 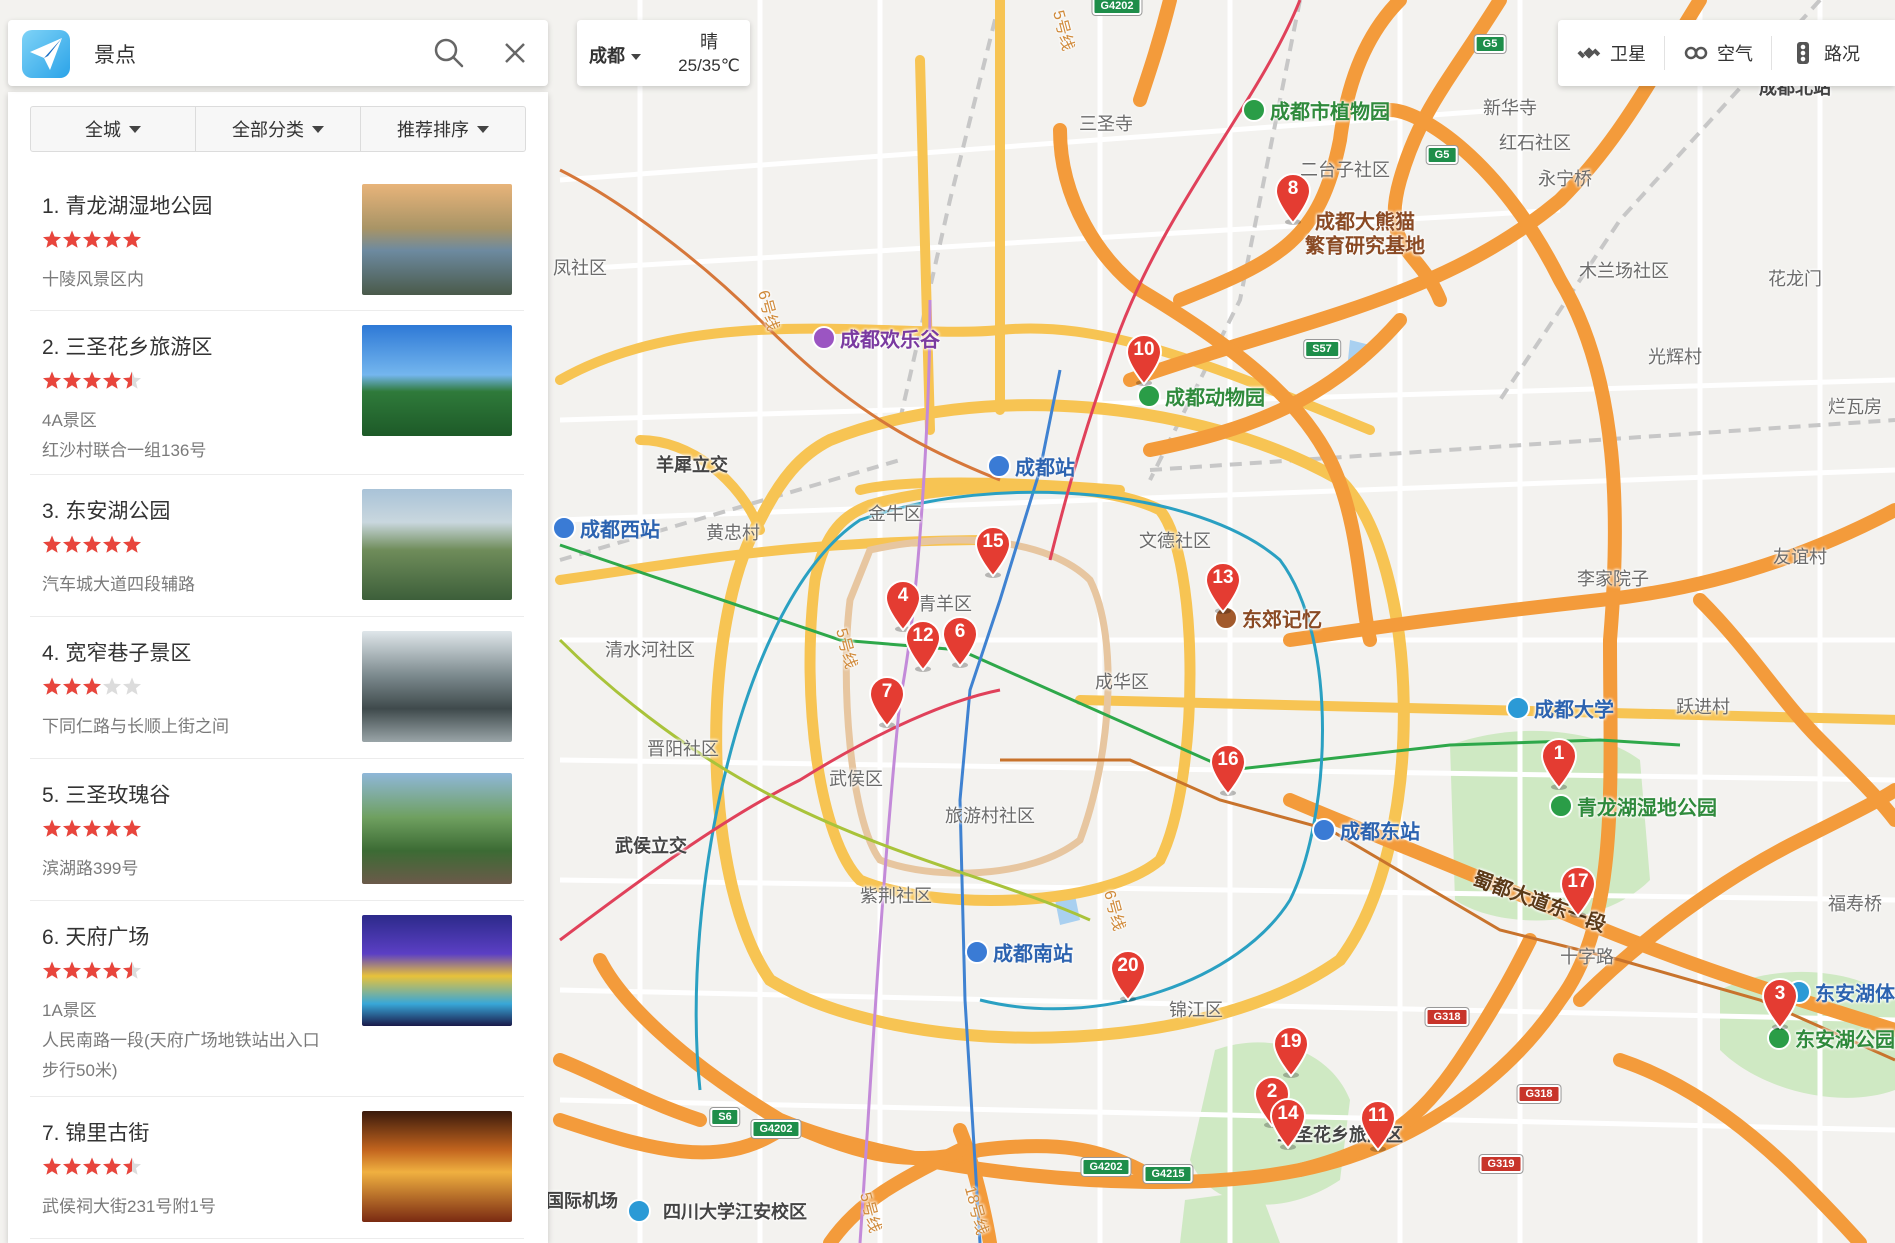 What do you see at coordinates (1033, 952) in the screenshot?
I see `map-label-chengdunanzhan: 成都南站` at bounding box center [1033, 952].